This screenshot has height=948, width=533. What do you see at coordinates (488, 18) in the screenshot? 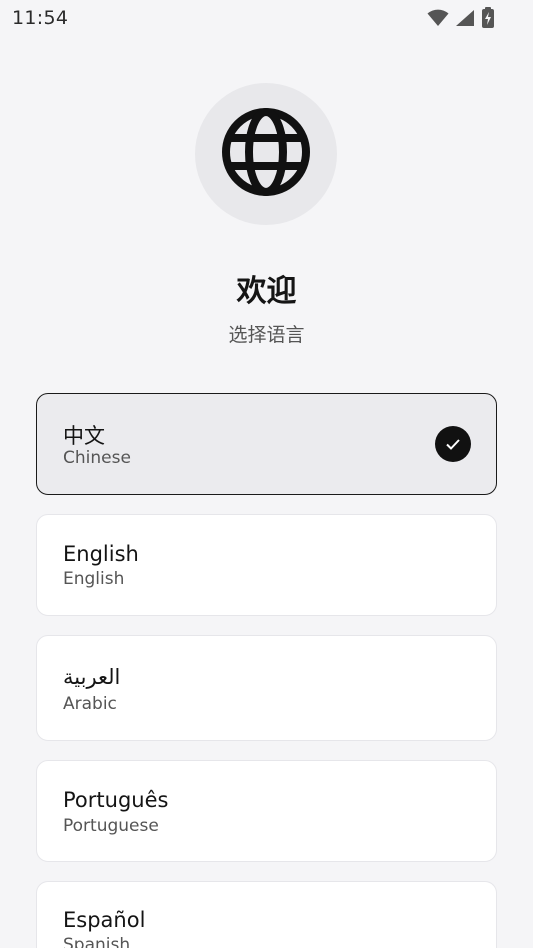
I see `battery-charging-icon` at bounding box center [488, 18].